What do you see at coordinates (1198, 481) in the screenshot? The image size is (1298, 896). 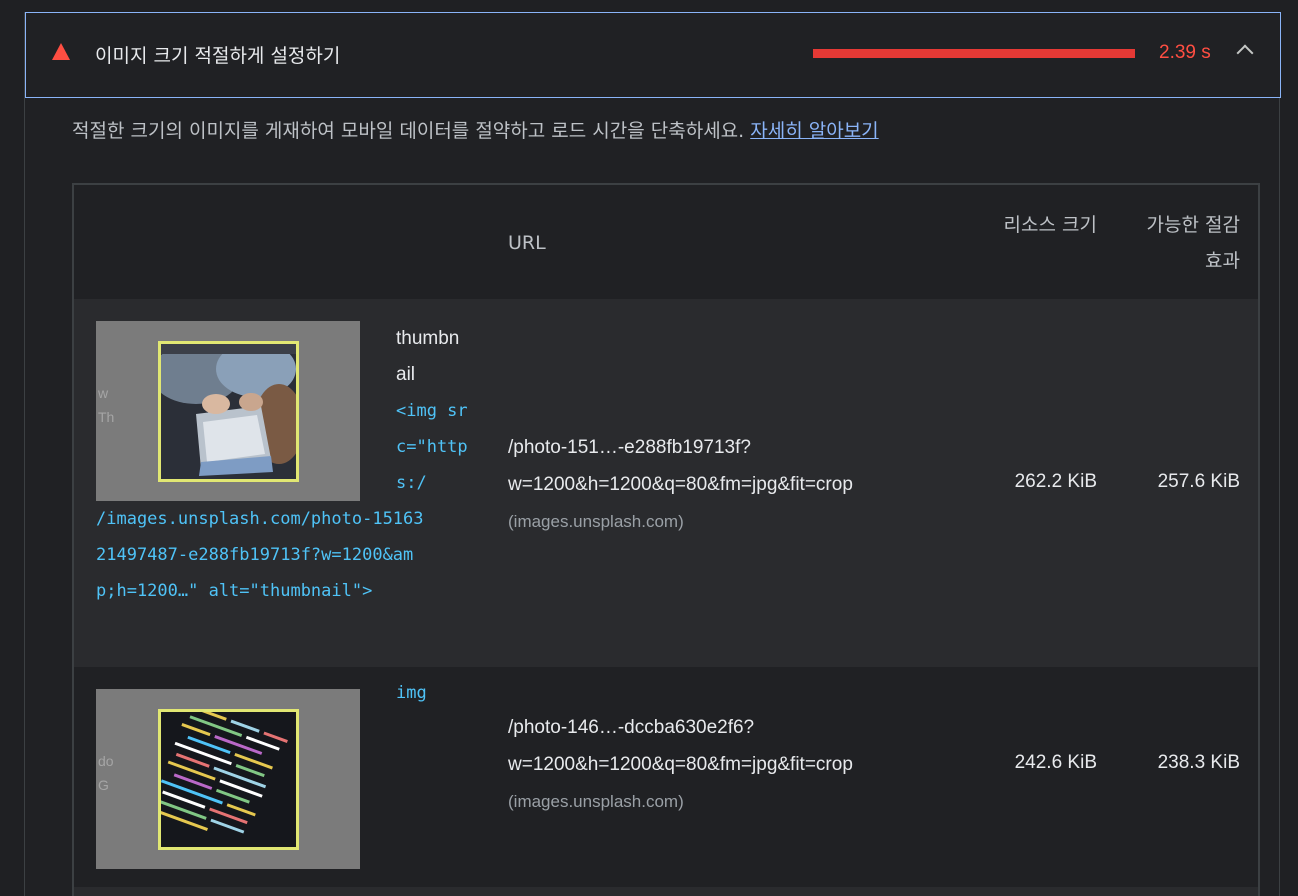 I see `savings-value: 257.6 KiB` at bounding box center [1198, 481].